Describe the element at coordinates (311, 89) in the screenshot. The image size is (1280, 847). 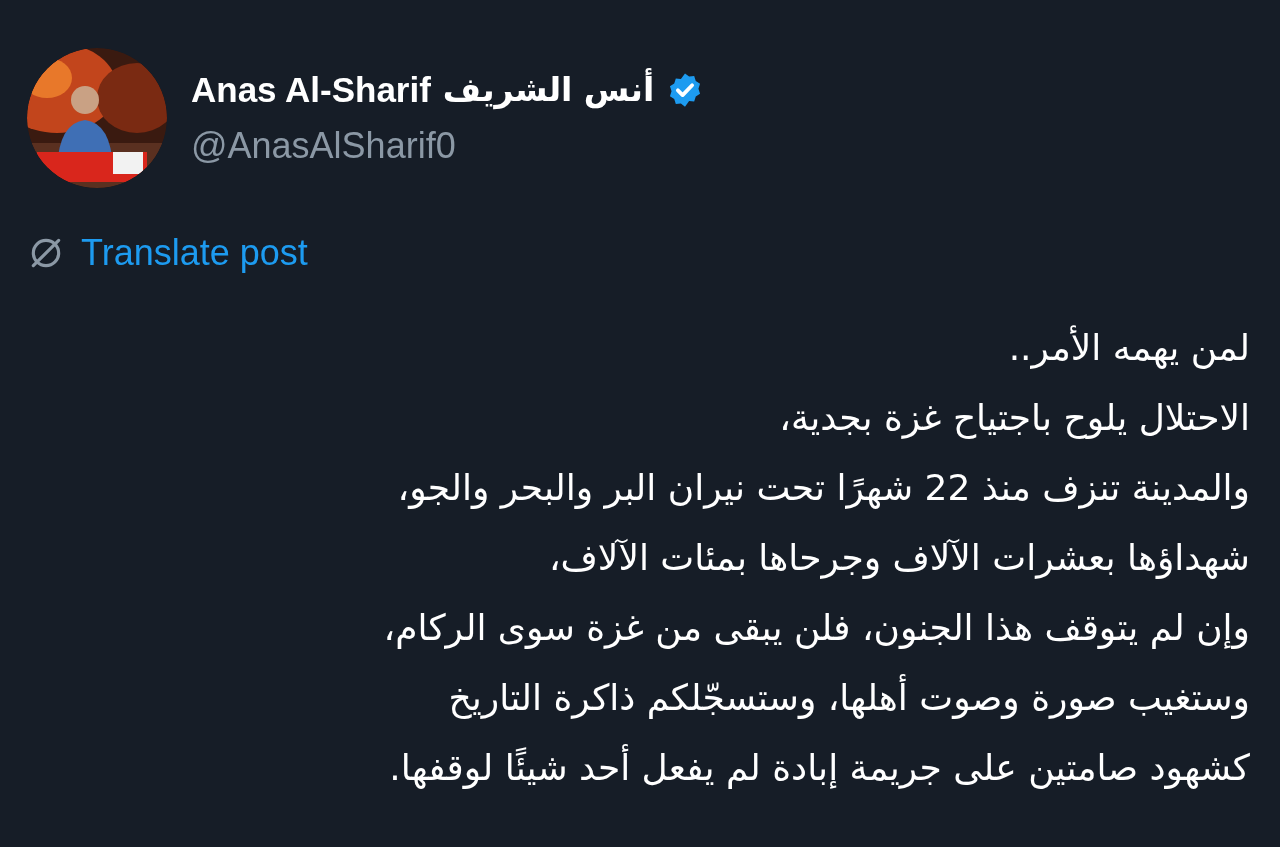
I see `author-name: Anas Al-Sharif` at that location.